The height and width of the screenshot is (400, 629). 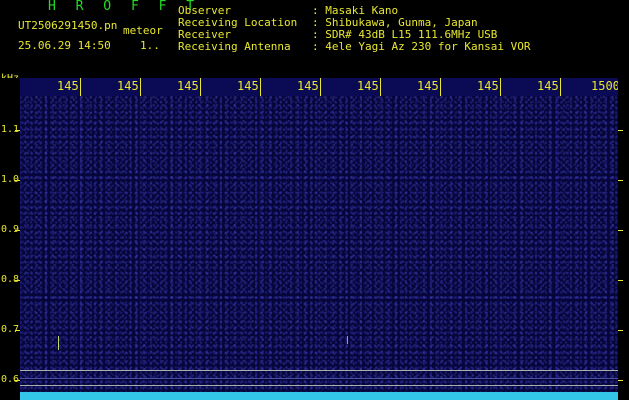 What do you see at coordinates (234, 46) in the screenshot?
I see `antenna-label: Receiving Antenna` at bounding box center [234, 46].